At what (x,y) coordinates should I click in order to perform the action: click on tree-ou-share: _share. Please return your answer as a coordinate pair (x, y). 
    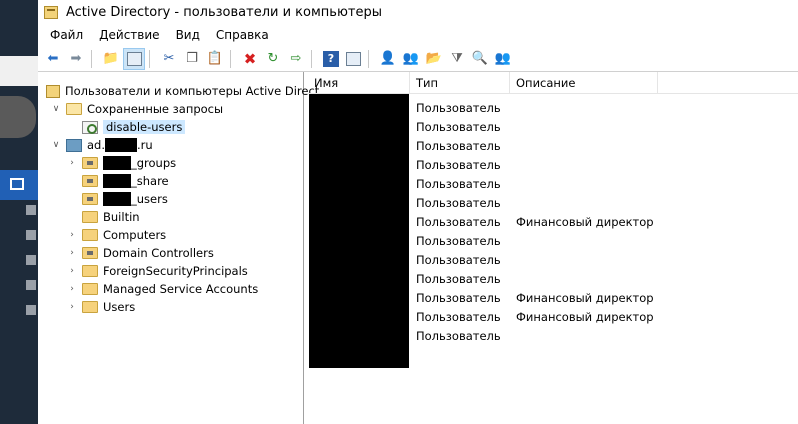
    Looking at the image, I should click on (117, 181).